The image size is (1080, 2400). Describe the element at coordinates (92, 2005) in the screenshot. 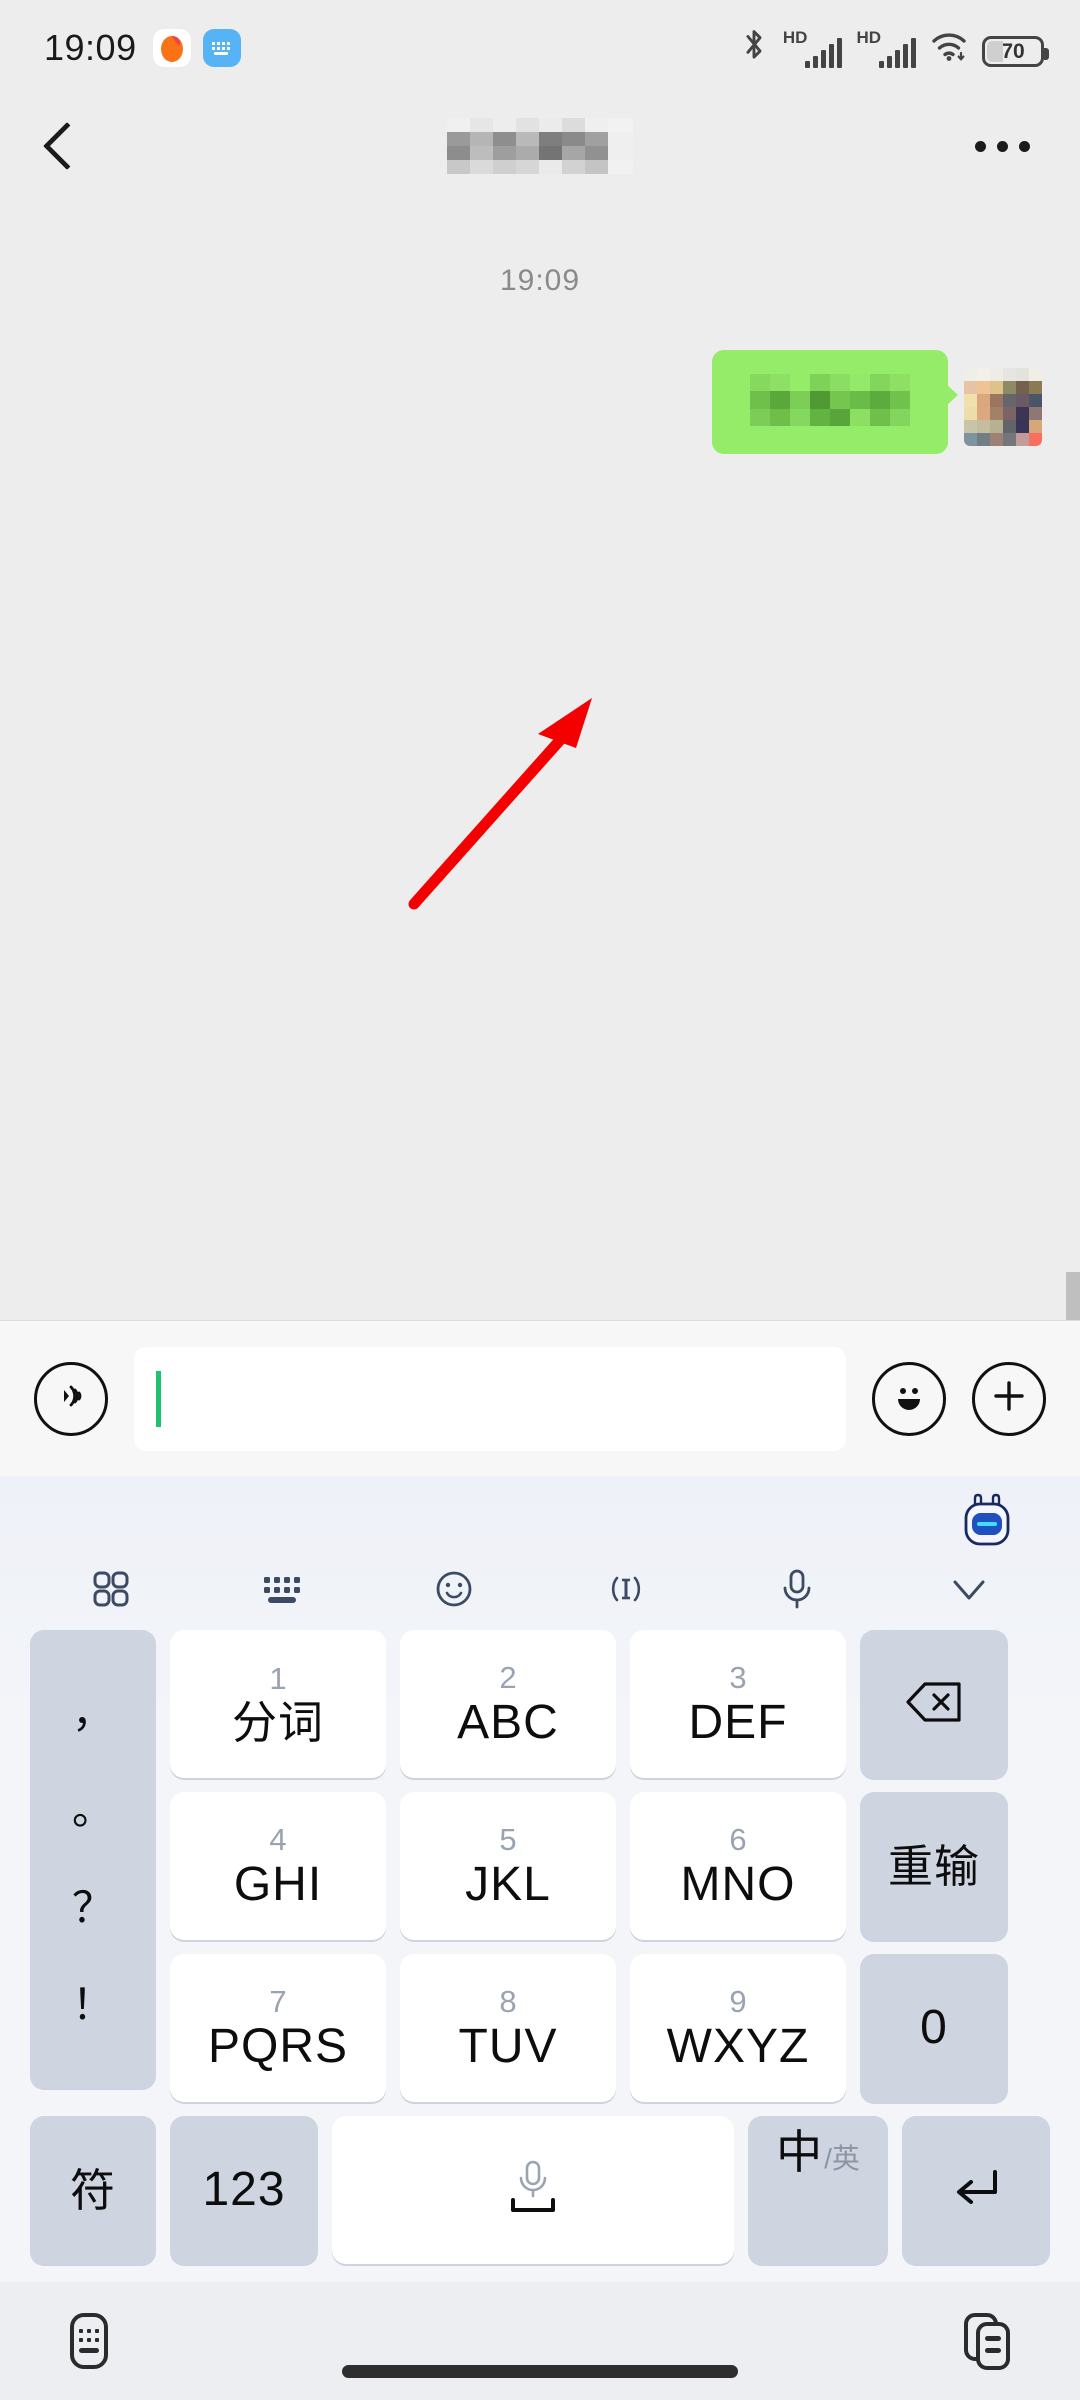

I see `punct-exclaim: ！` at that location.